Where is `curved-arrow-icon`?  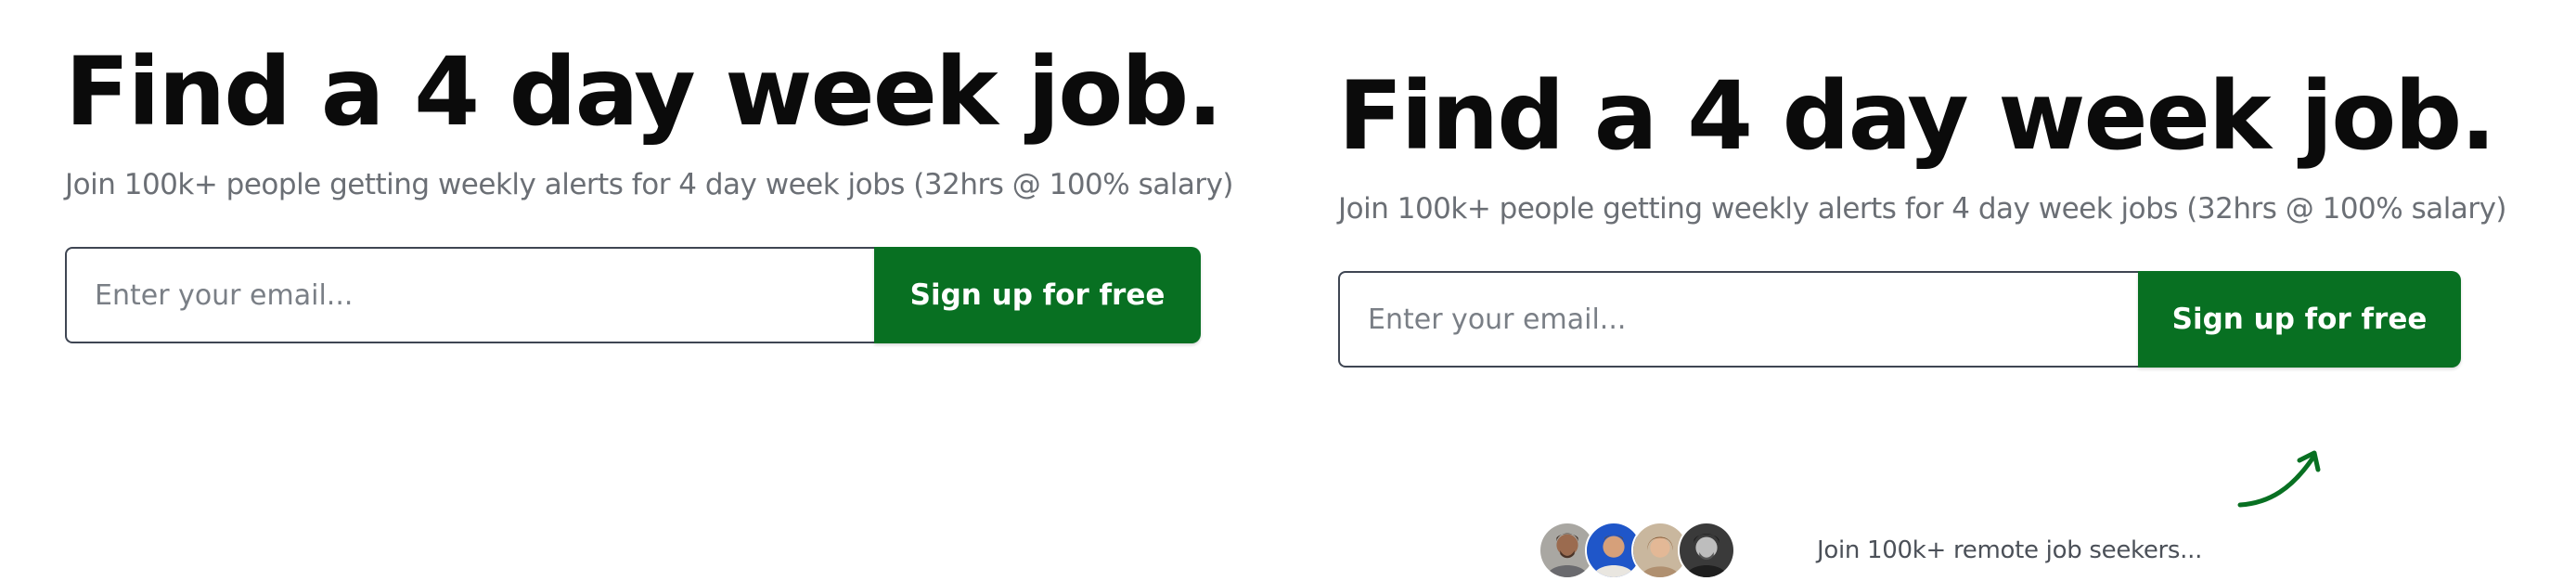
curved-arrow-icon is located at coordinates (2279, 479).